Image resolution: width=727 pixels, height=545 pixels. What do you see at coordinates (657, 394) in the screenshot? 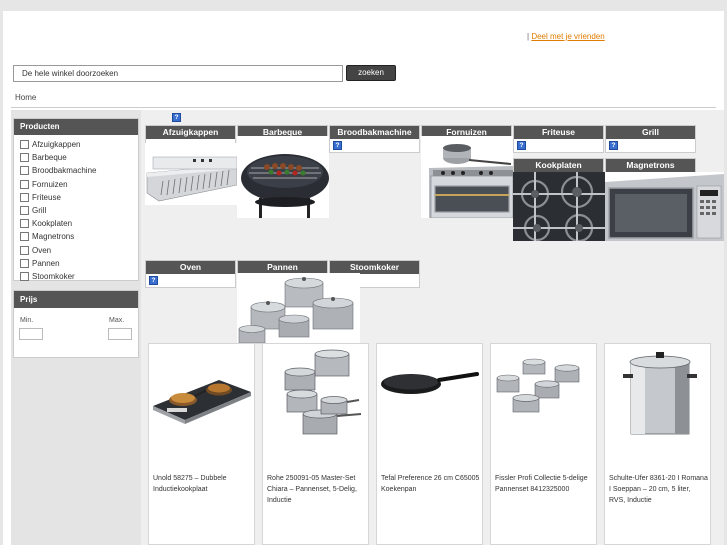
I see `stock-pot-image` at bounding box center [657, 394].